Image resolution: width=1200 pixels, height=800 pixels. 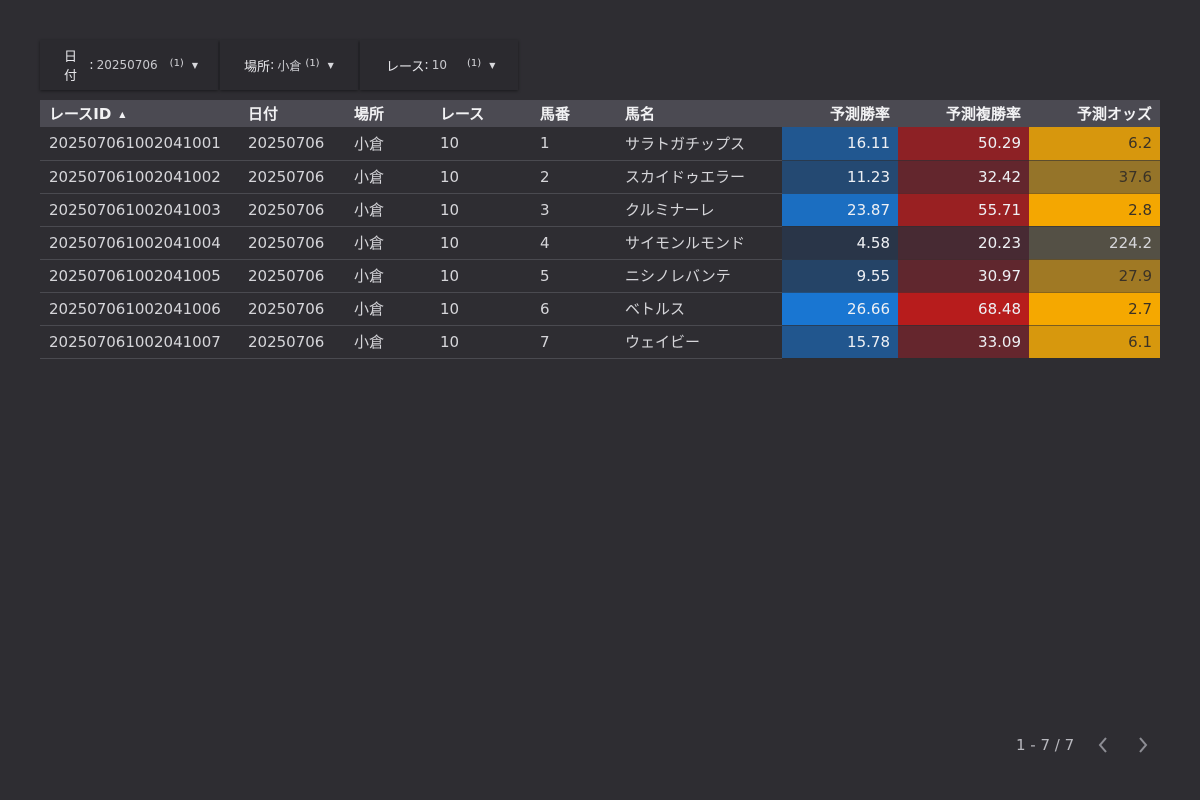 I want to click on column-header-race: レース, so click(x=481, y=113).